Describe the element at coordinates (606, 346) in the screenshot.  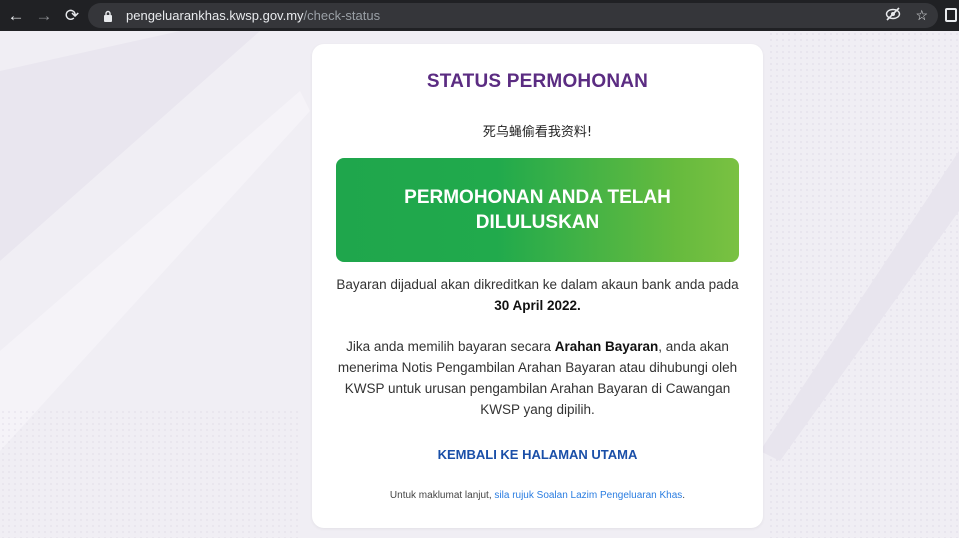
I see `instructions-bold: Arahan Bayaran` at that location.